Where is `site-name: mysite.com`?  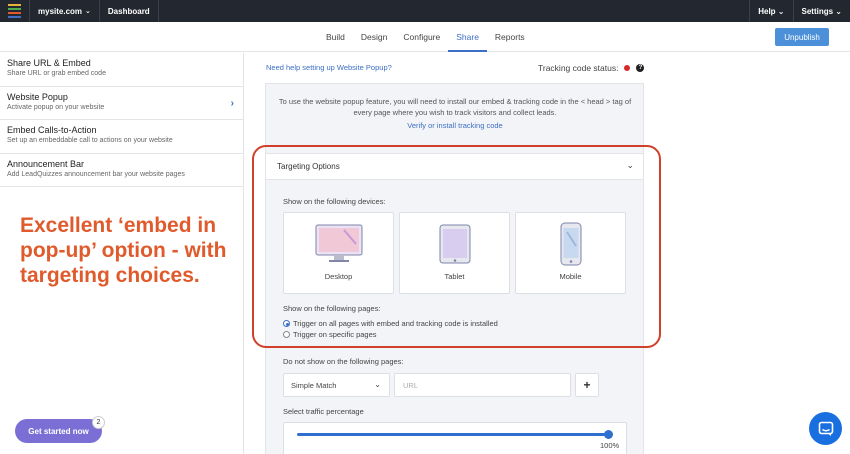 site-name: mysite.com is located at coordinates (60, 11).